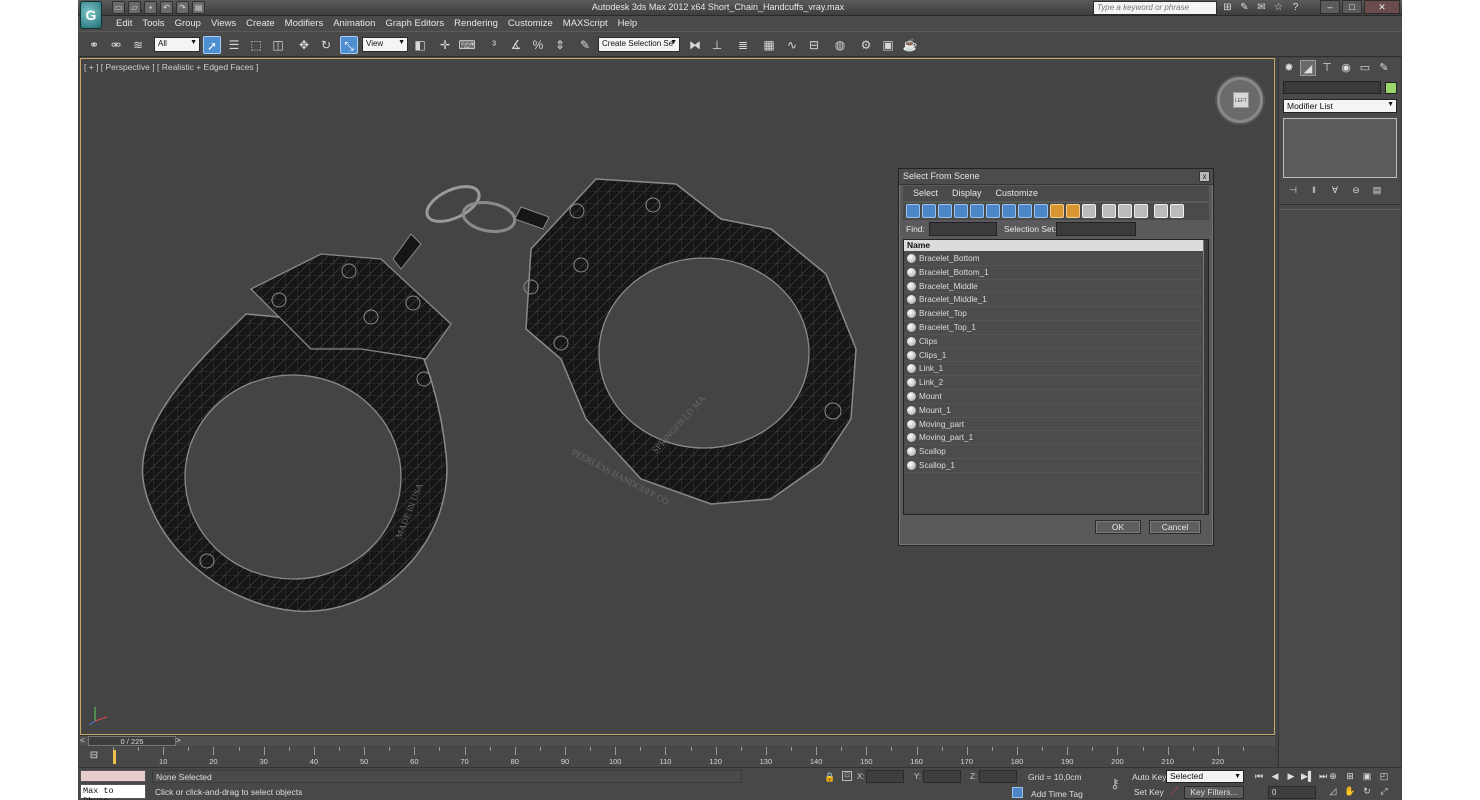  What do you see at coordinates (516, 45) in the screenshot?
I see `angle-snap-icon: ∡` at bounding box center [516, 45].